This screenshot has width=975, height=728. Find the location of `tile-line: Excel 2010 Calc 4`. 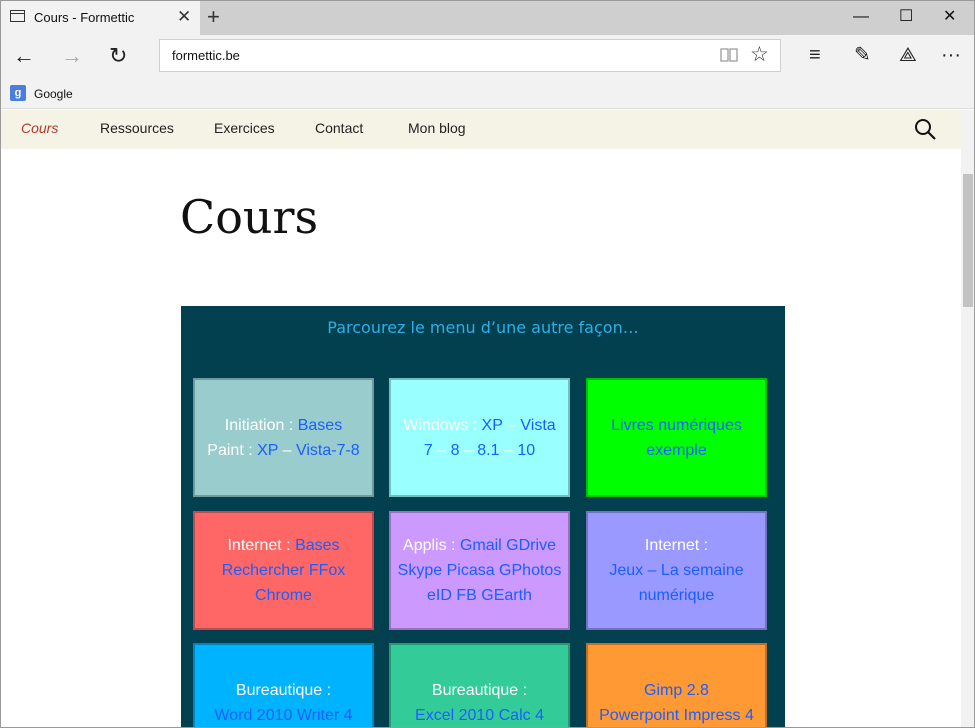

tile-line: Excel 2010 Calc 4 is located at coordinates (479, 715).